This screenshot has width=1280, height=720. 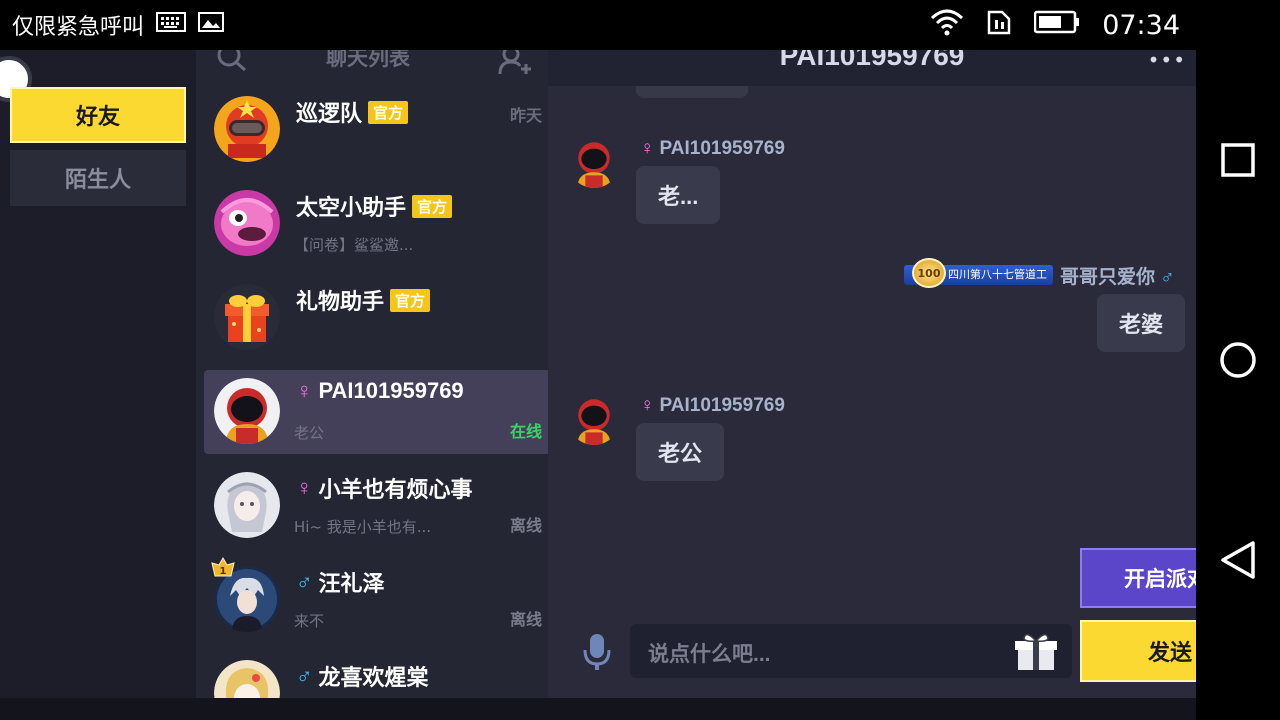 I want to click on chat-name: 巡逻队 官方, so click(x=352, y=112).